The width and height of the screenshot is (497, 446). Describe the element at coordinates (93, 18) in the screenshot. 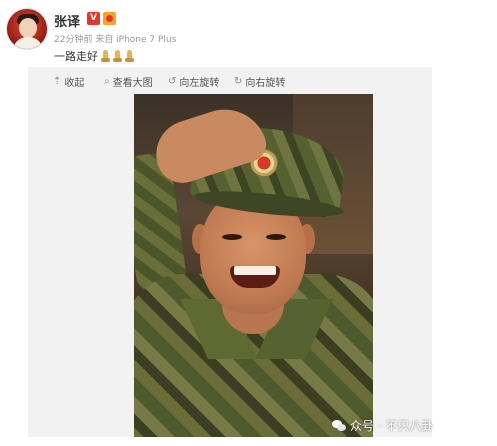

I see `verified-badge-icon: V` at that location.